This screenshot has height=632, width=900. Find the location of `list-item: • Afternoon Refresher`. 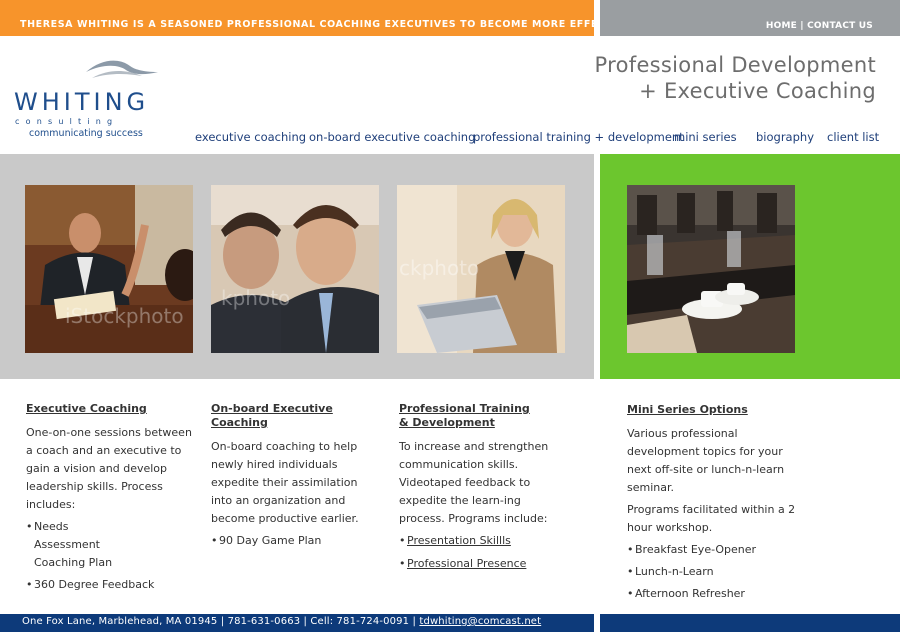

list-item: • Afternoon Refresher is located at coordinates (717, 594).